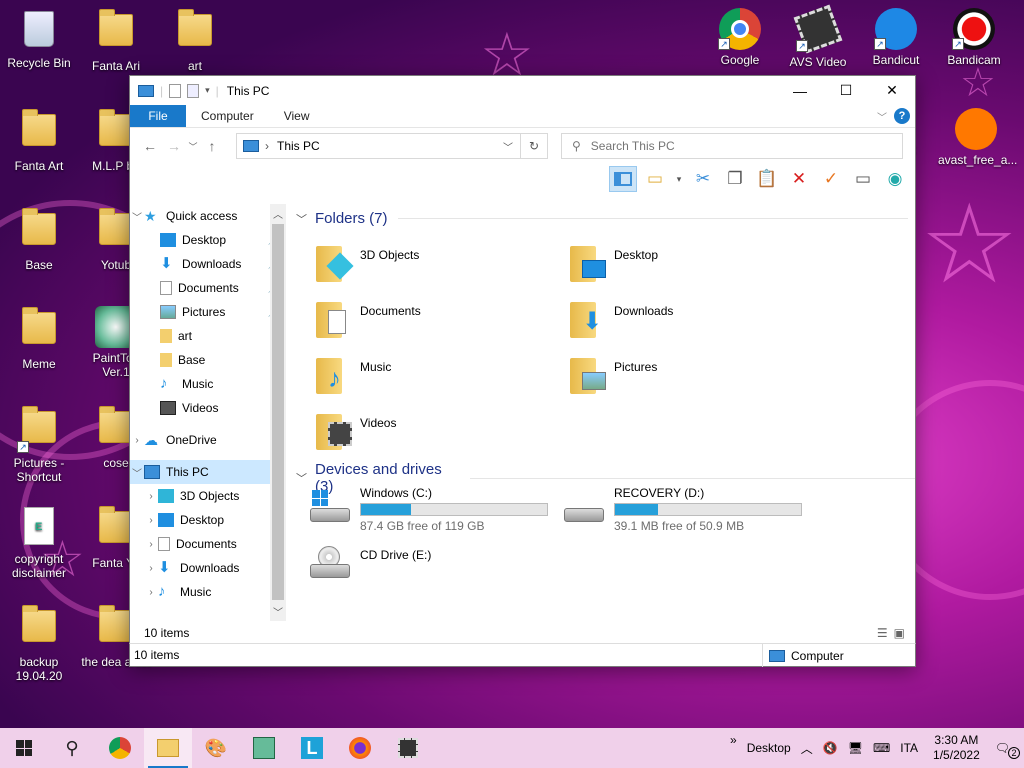 The height and width of the screenshot is (768, 1024). I want to click on properties-icon: ▭, so click(863, 179).